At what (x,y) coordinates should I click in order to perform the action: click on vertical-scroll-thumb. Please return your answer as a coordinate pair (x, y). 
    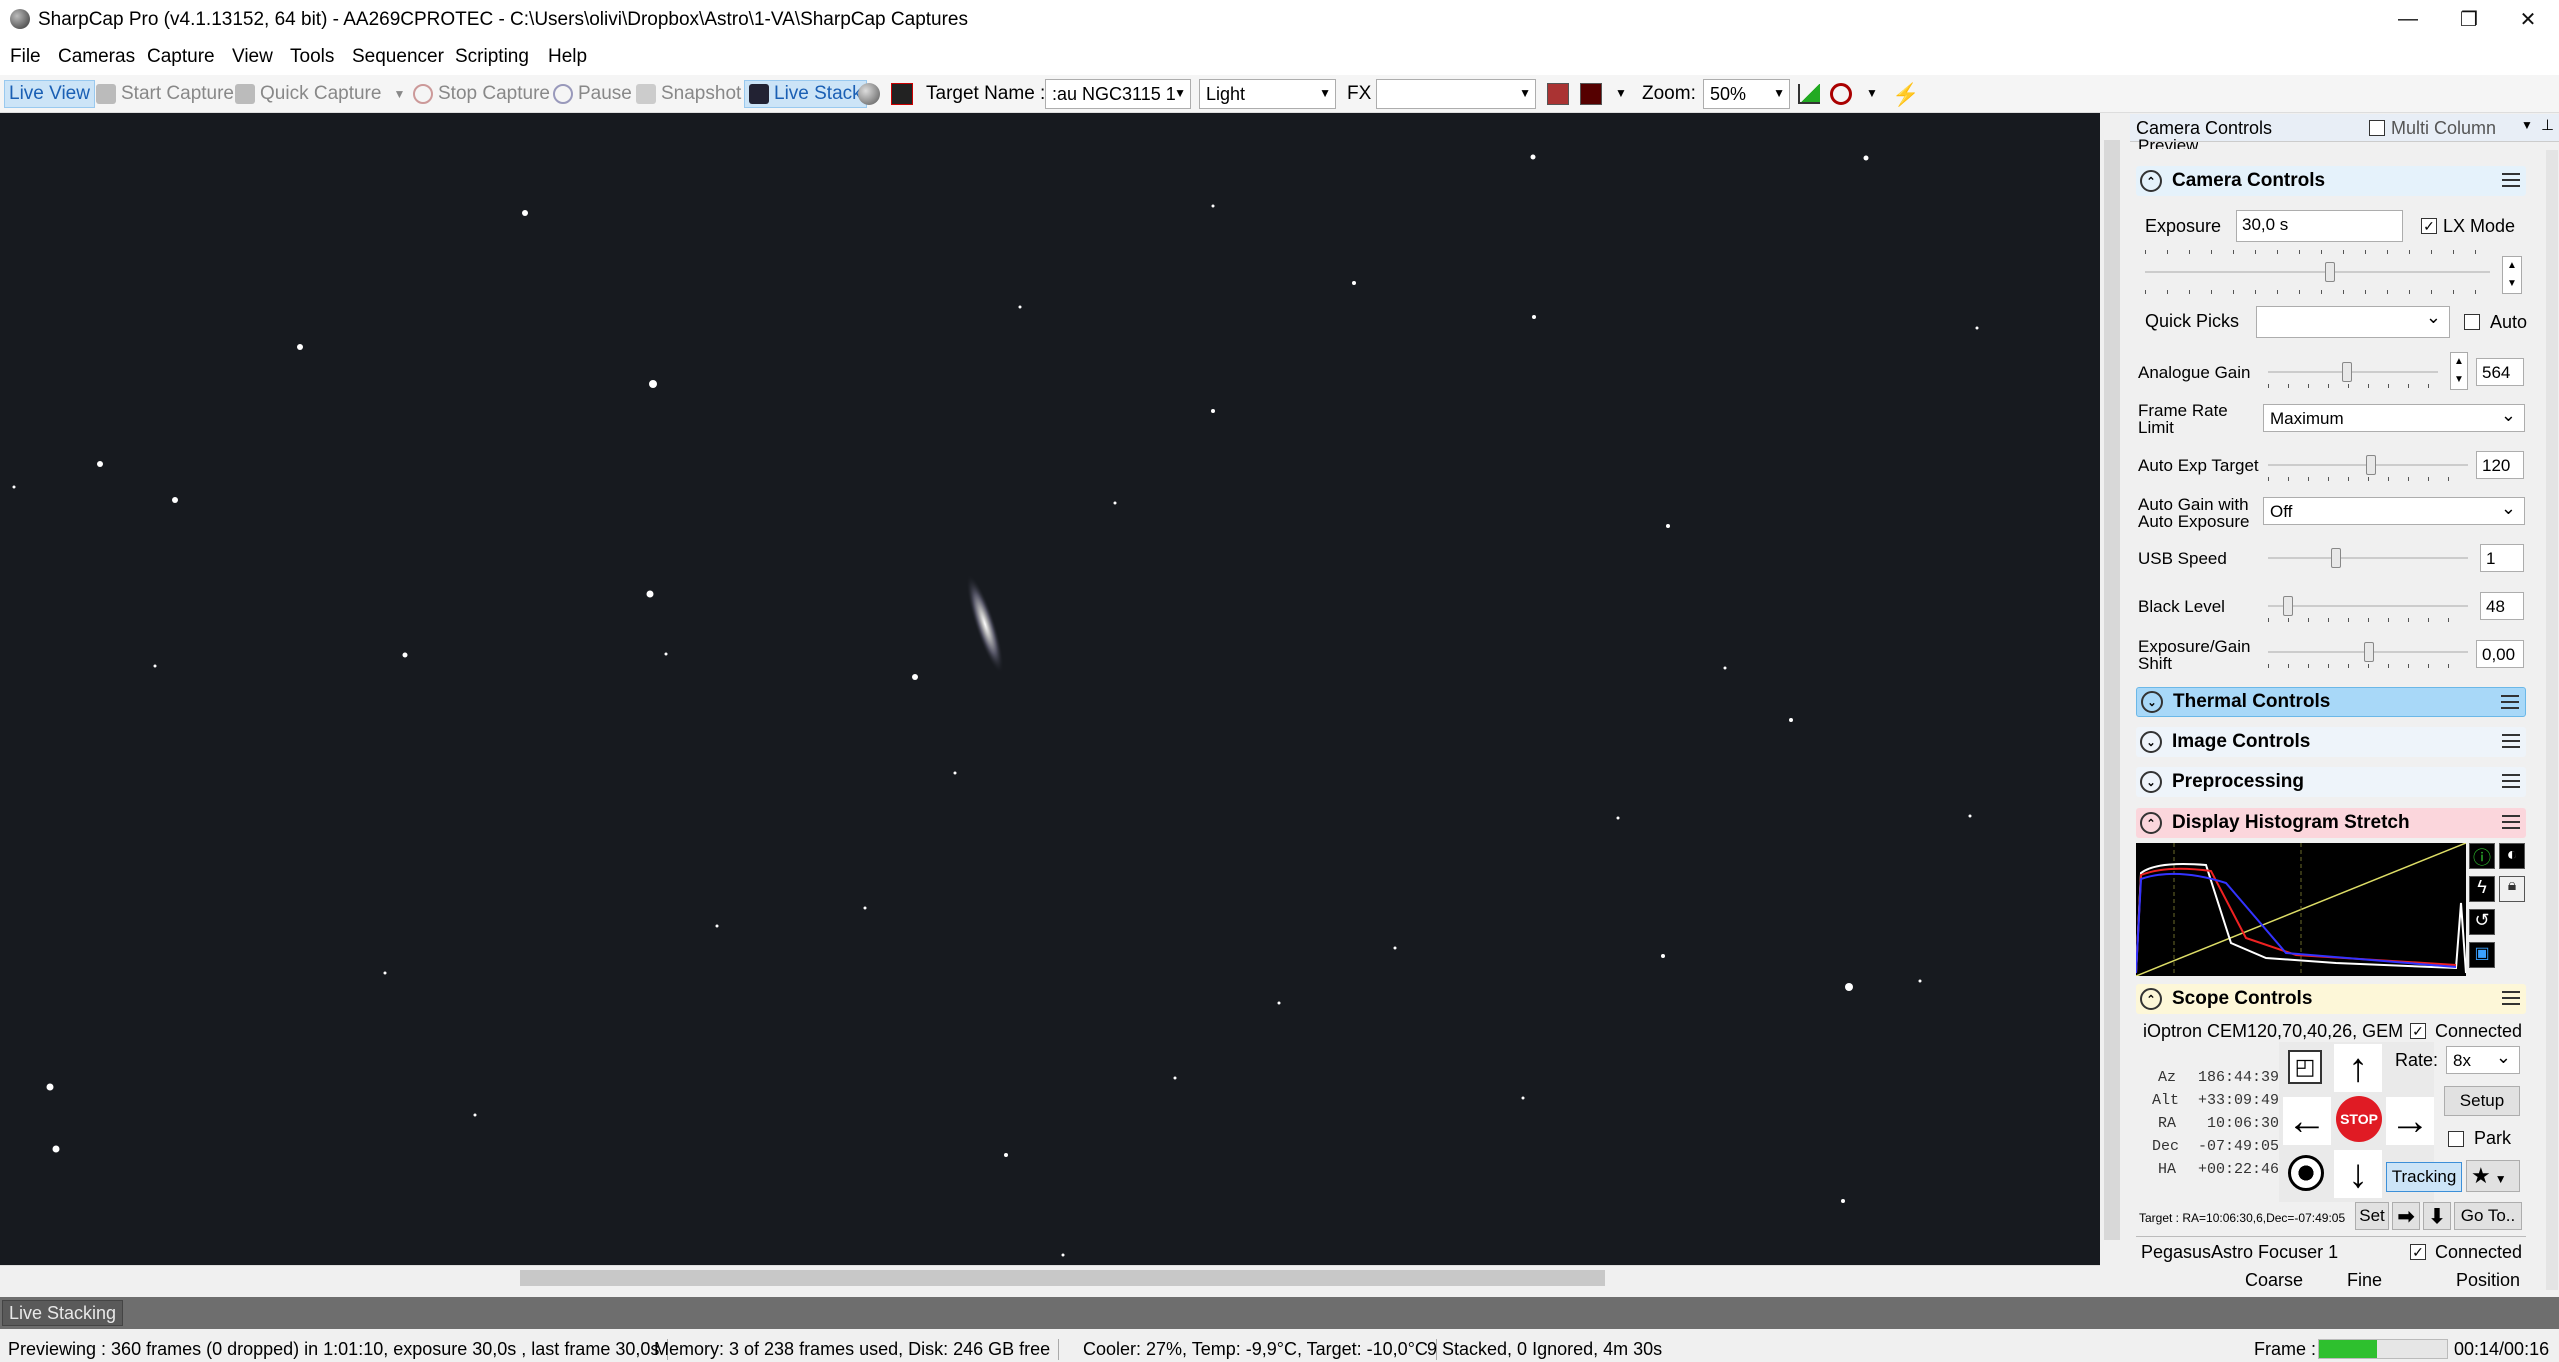
    Looking at the image, I should click on (2112, 690).